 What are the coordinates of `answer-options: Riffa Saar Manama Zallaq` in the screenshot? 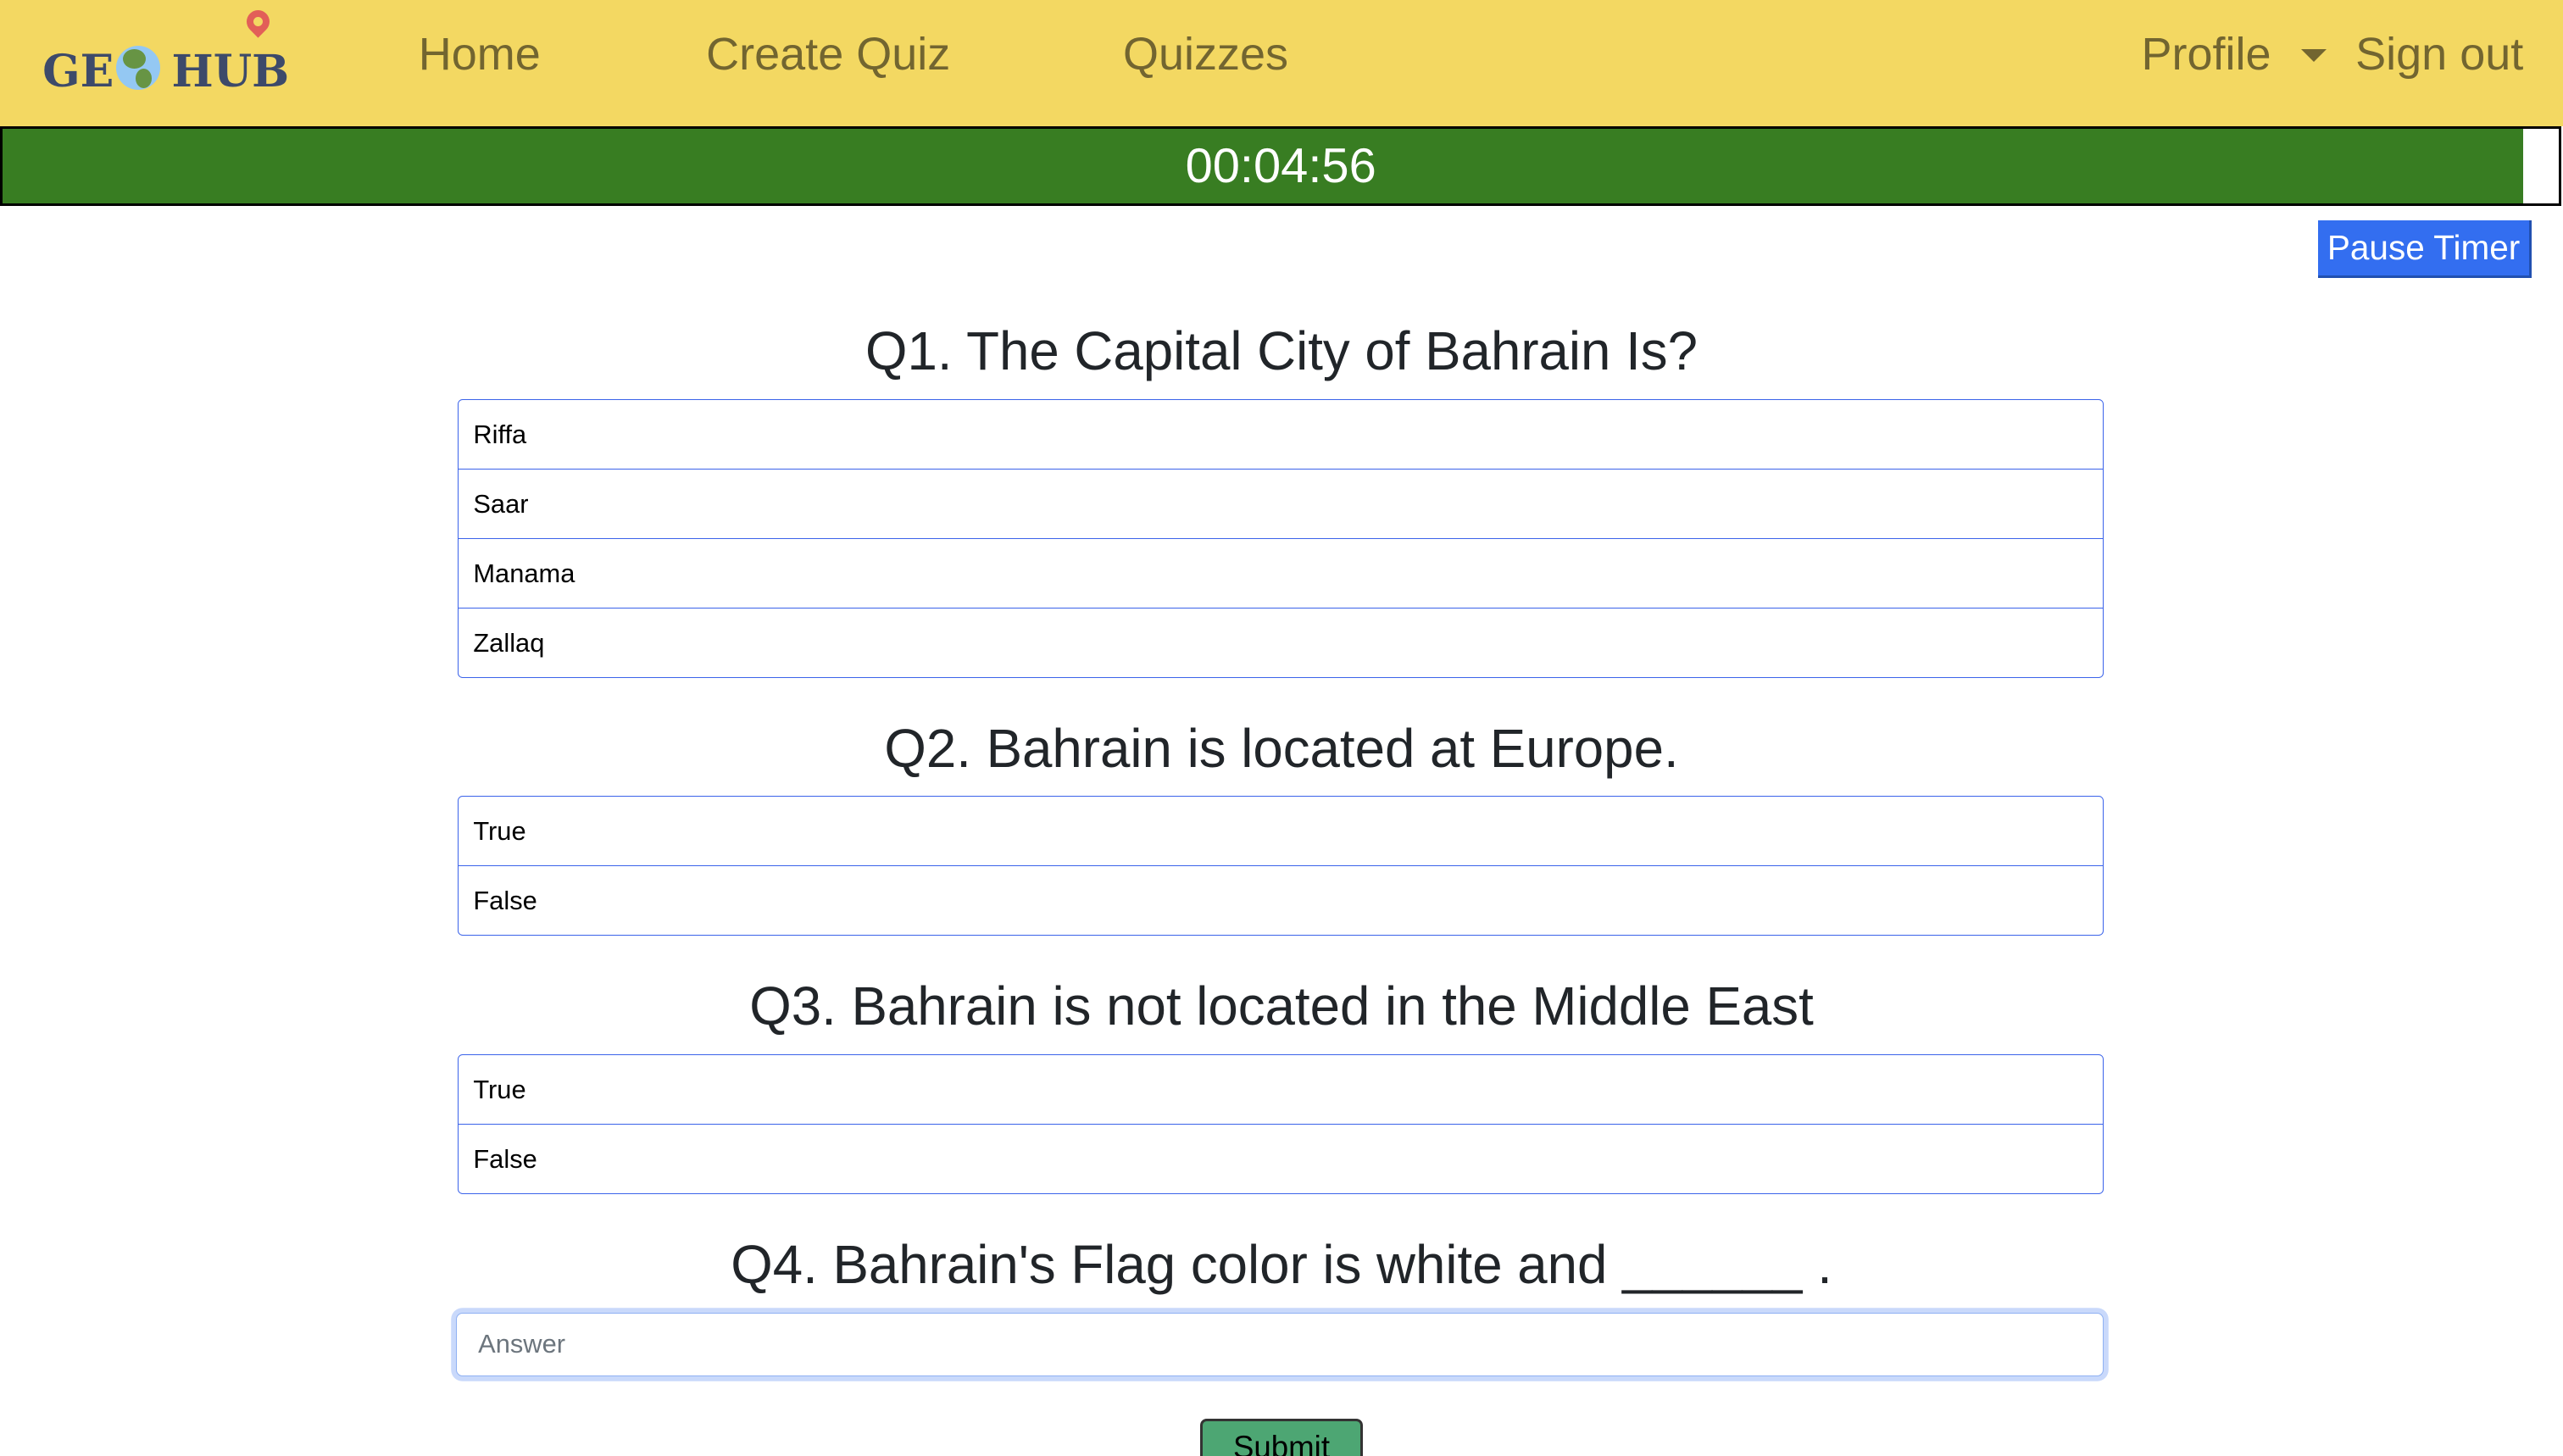 It's located at (1281, 538).